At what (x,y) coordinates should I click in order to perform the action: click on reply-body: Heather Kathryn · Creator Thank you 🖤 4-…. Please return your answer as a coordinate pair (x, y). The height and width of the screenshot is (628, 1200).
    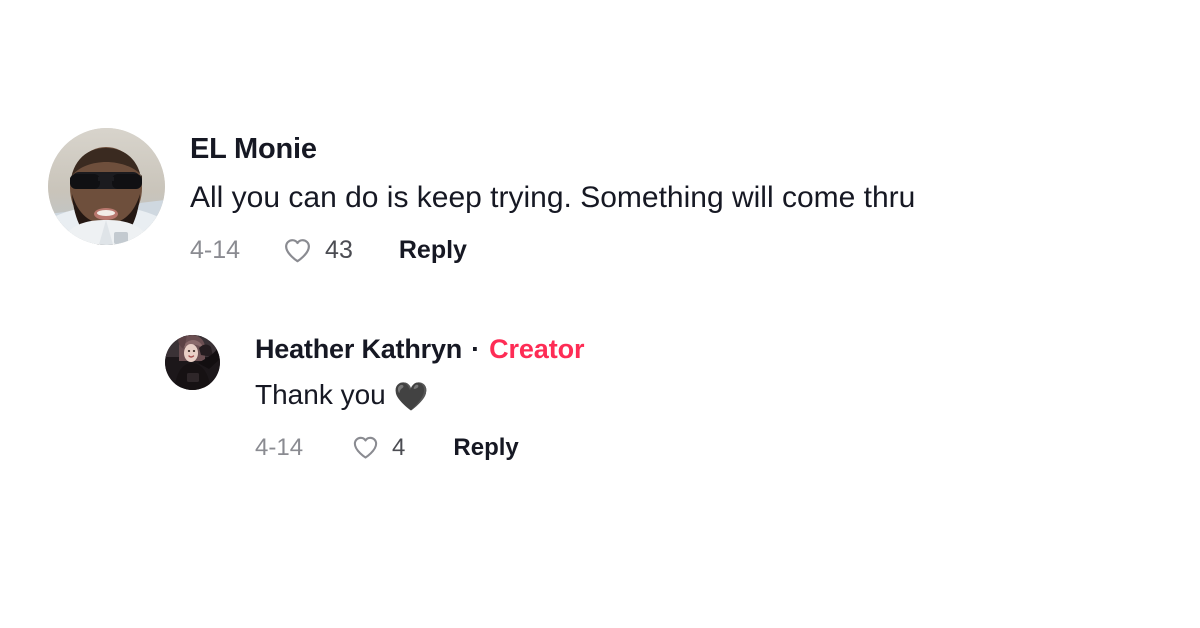
    Looking at the image, I should click on (420, 398).